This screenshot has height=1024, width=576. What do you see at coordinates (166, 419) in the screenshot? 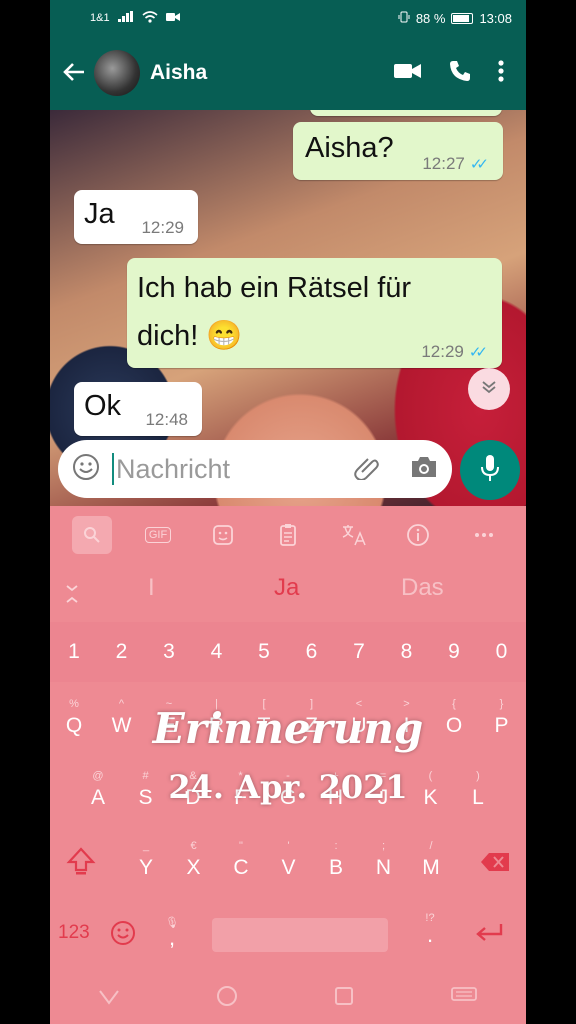
I see `message-time: 12:48` at bounding box center [166, 419].